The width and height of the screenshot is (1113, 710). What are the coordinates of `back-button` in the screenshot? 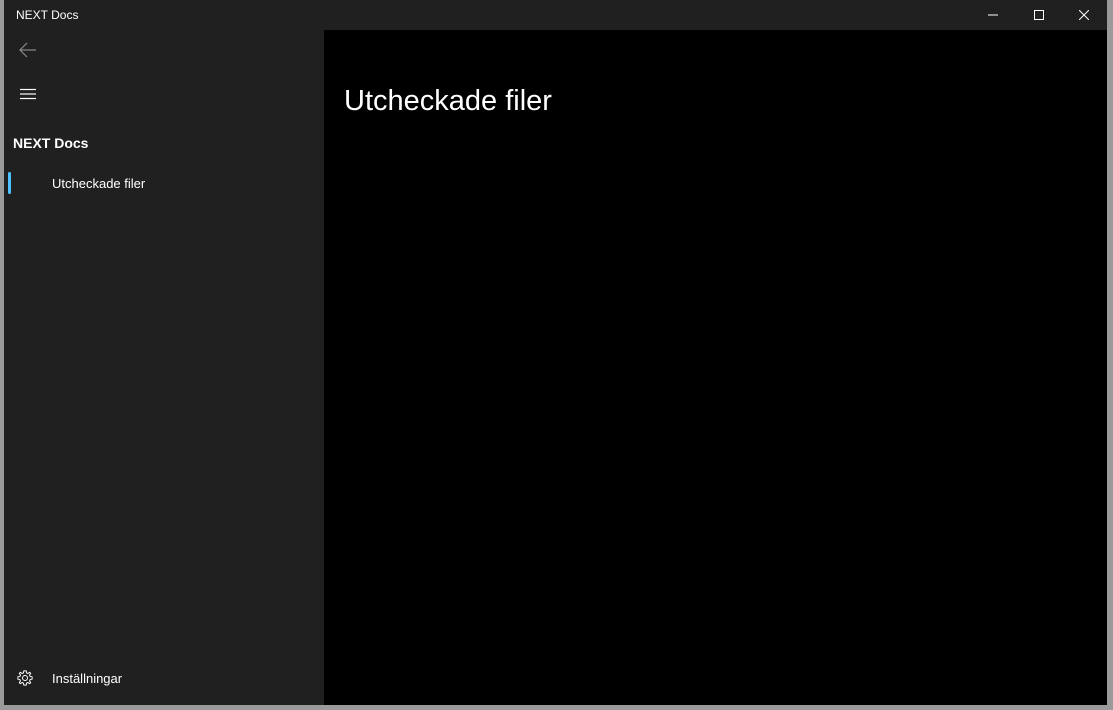 It's located at (28, 50).